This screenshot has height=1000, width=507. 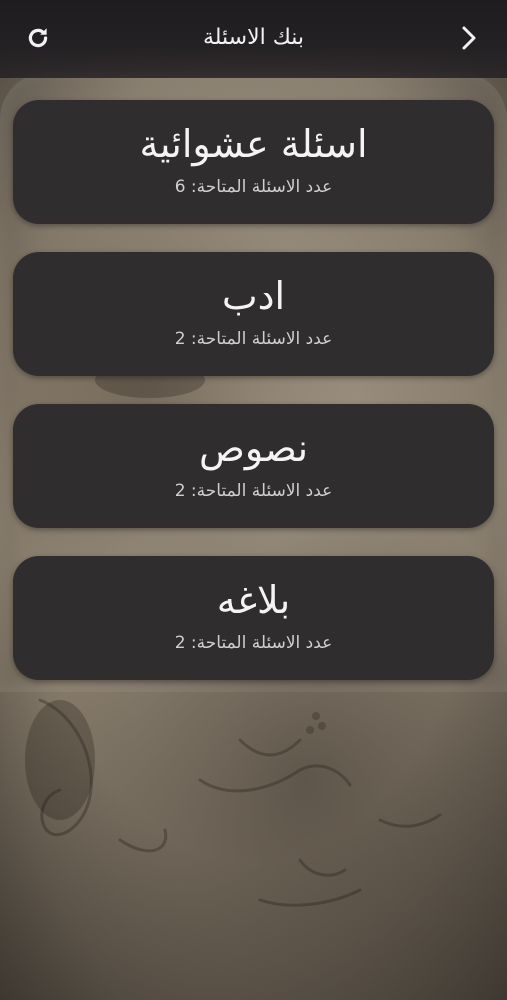 What do you see at coordinates (253, 144) in the screenshot?
I see `category-title: اسئلة عشوائية` at bounding box center [253, 144].